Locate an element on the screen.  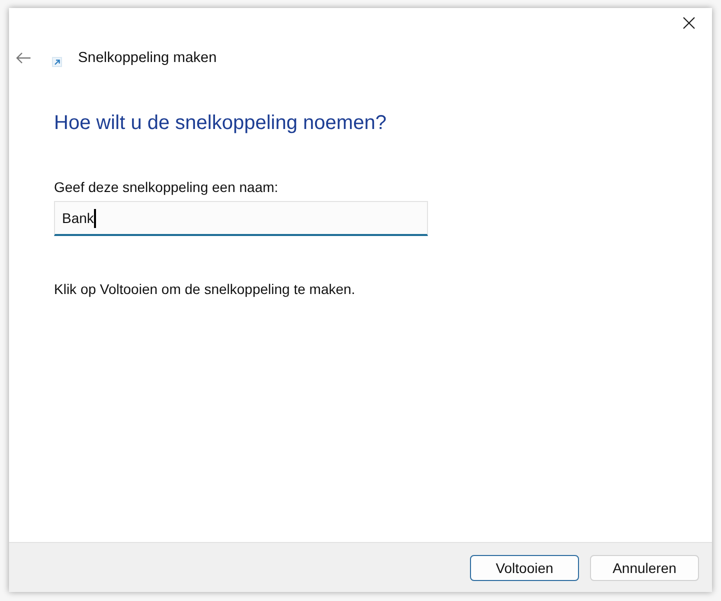
instruction-text: Klik op Voltooien om de snelkoppeling te maken. is located at coordinates (205, 289).